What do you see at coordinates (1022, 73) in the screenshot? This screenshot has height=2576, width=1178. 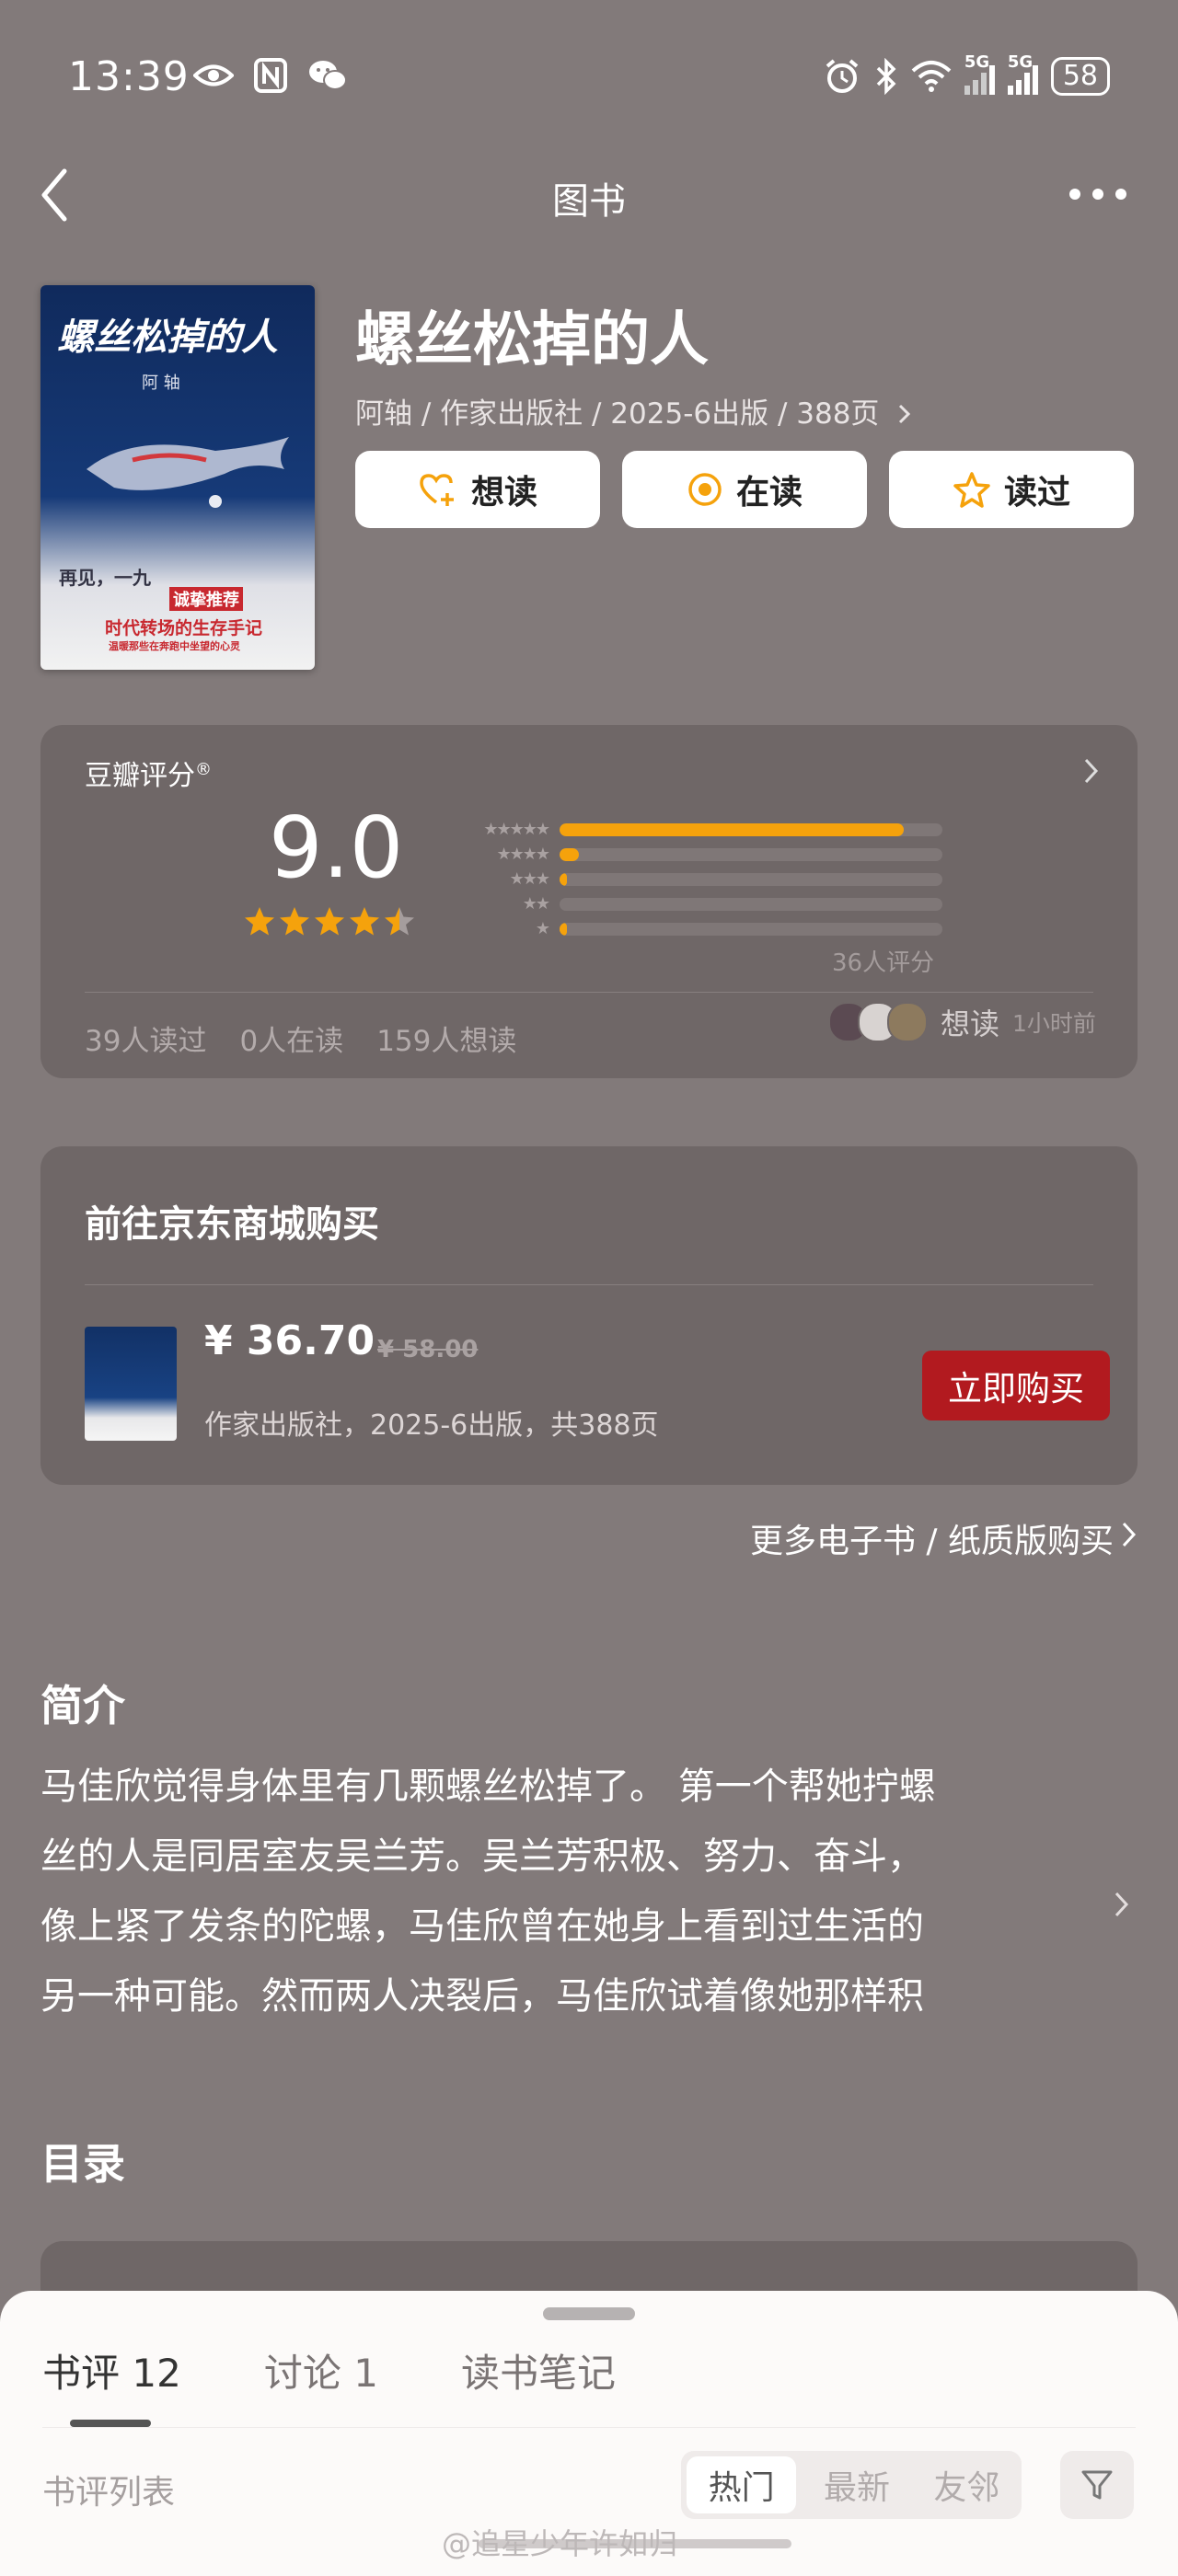 I see `signal-2-icon: 5G` at bounding box center [1022, 73].